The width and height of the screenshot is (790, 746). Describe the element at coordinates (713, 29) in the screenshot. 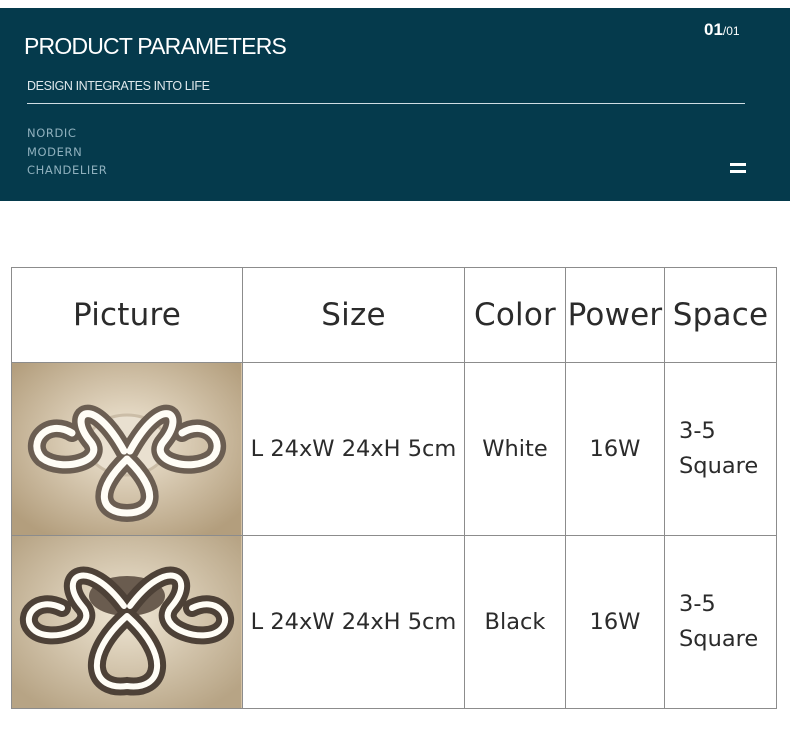

I see `page-current: 01` at that location.